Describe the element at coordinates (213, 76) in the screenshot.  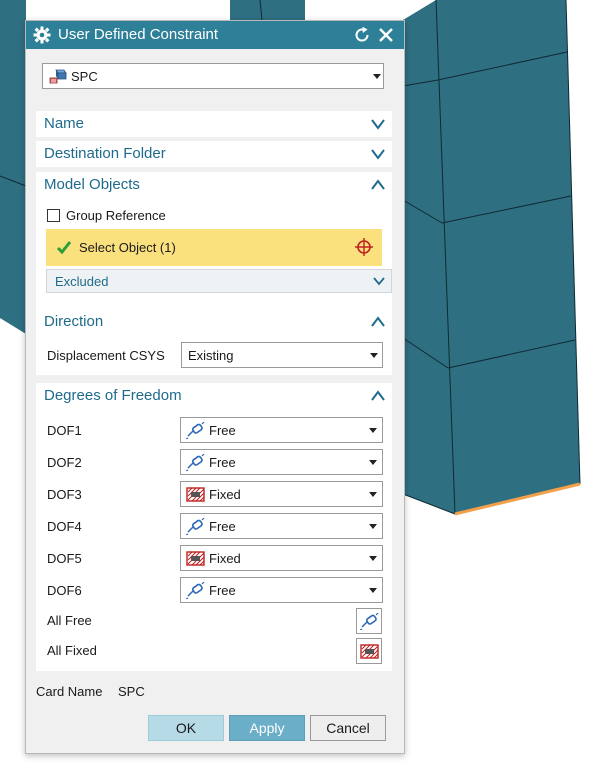
I see `constraint-type-dropdown: SPC` at that location.